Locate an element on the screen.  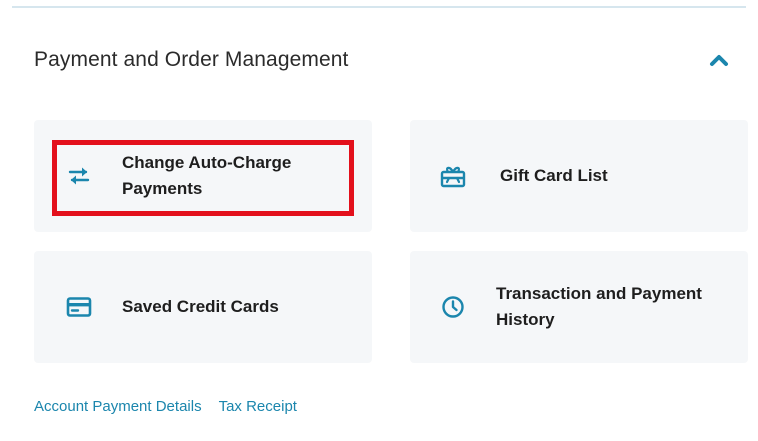
collapse-toggle-button is located at coordinates (719, 60).